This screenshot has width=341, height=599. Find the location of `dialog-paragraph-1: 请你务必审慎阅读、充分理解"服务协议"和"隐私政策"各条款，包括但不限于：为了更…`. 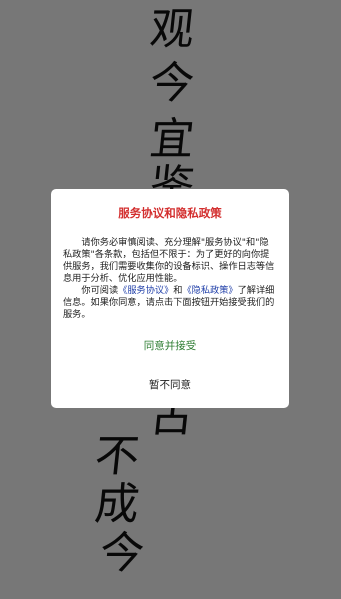

dialog-paragraph-1: 请你务必审慎阅读、充分理解"服务协议"和"隐私政策"各条款，包括但不限于：为了更… is located at coordinates (169, 260).